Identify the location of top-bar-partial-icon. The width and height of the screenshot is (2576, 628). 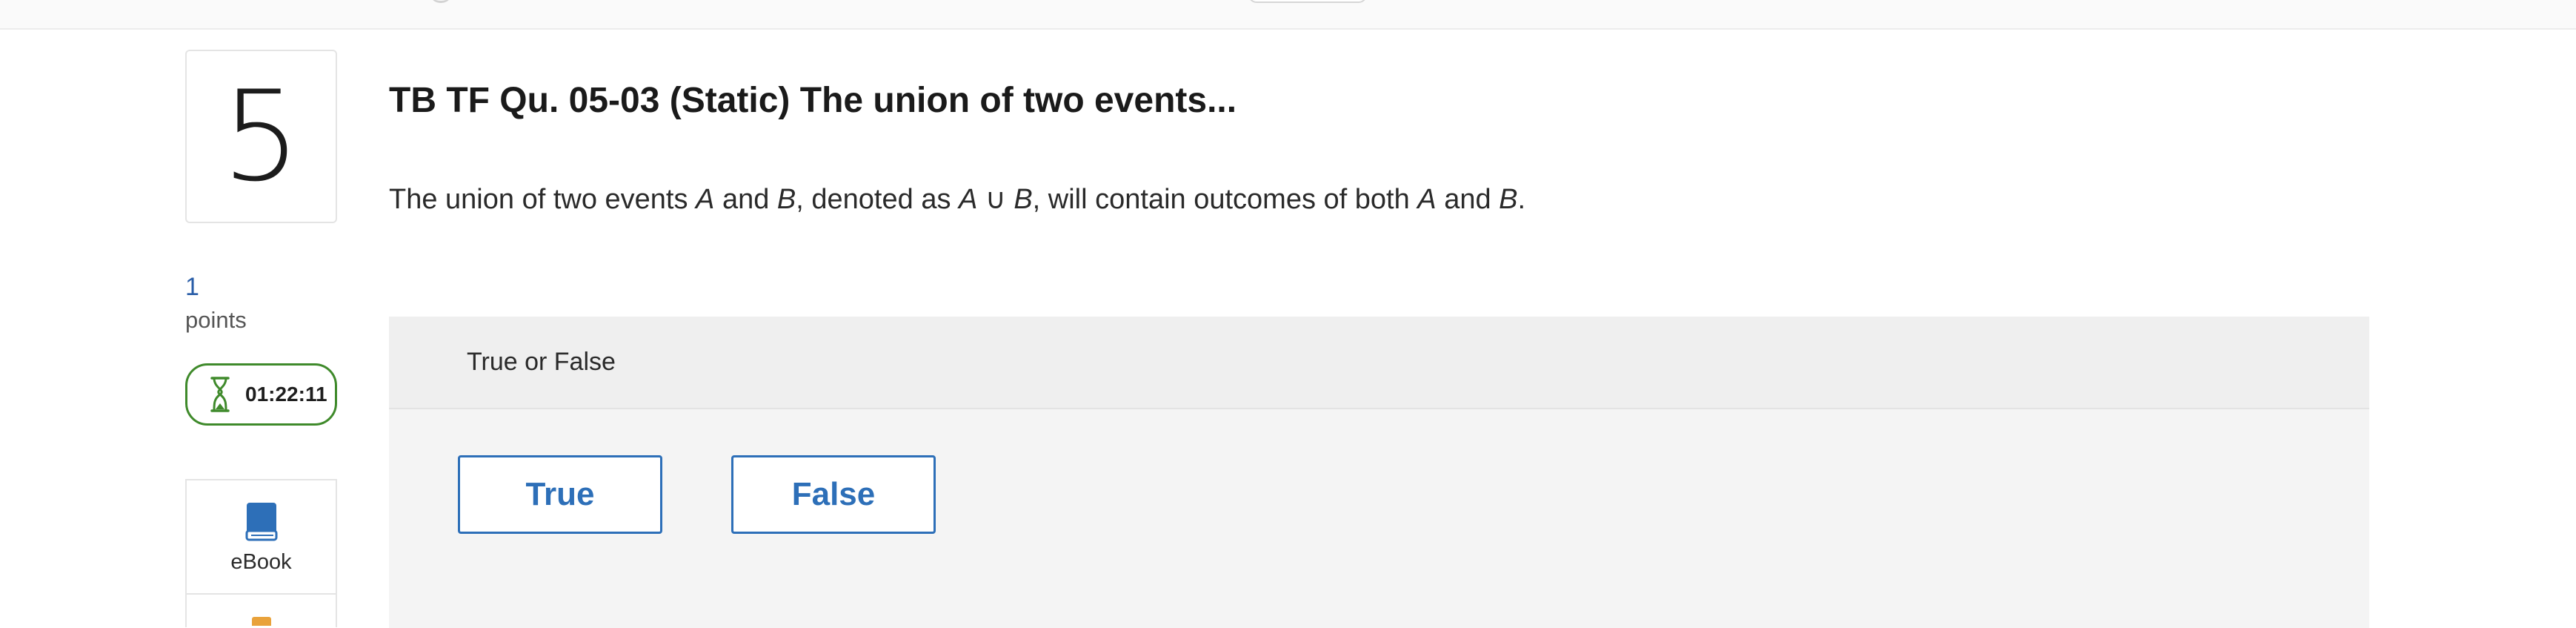
(441, 1).